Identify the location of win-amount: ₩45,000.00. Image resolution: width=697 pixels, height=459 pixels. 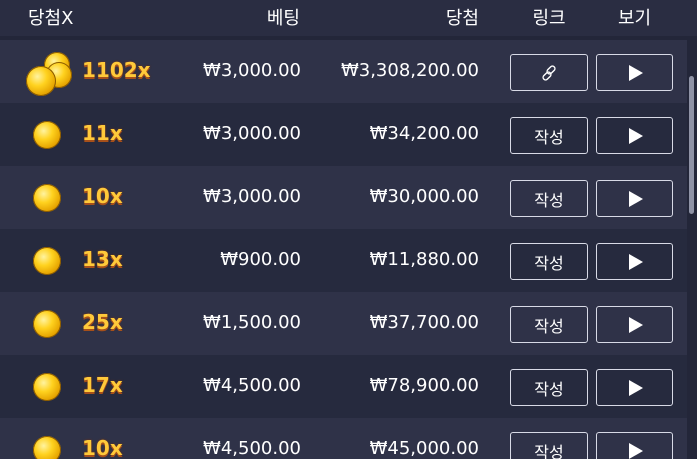
(424, 448).